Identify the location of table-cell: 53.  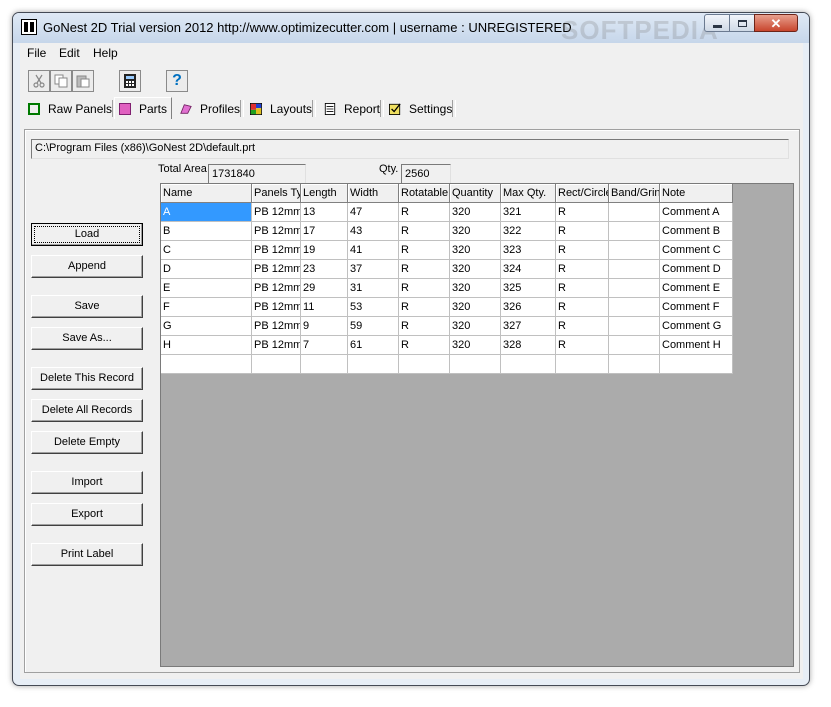
(373, 307).